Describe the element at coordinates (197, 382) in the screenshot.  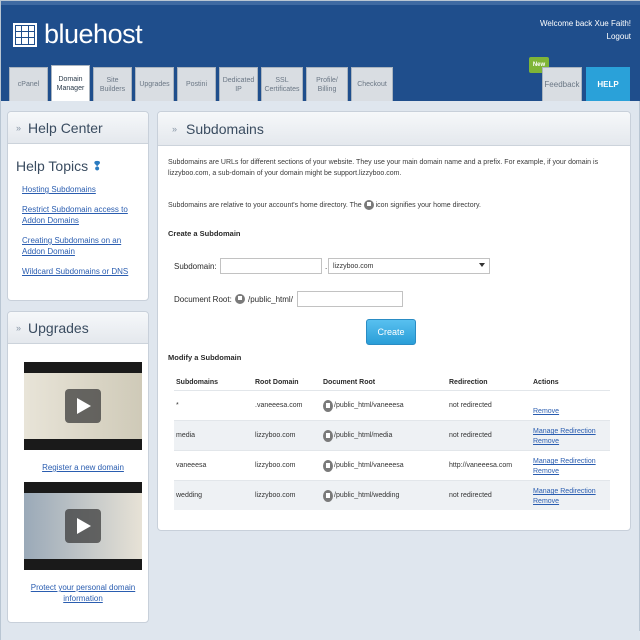
I see `header-subdomains: Subdomains` at that location.